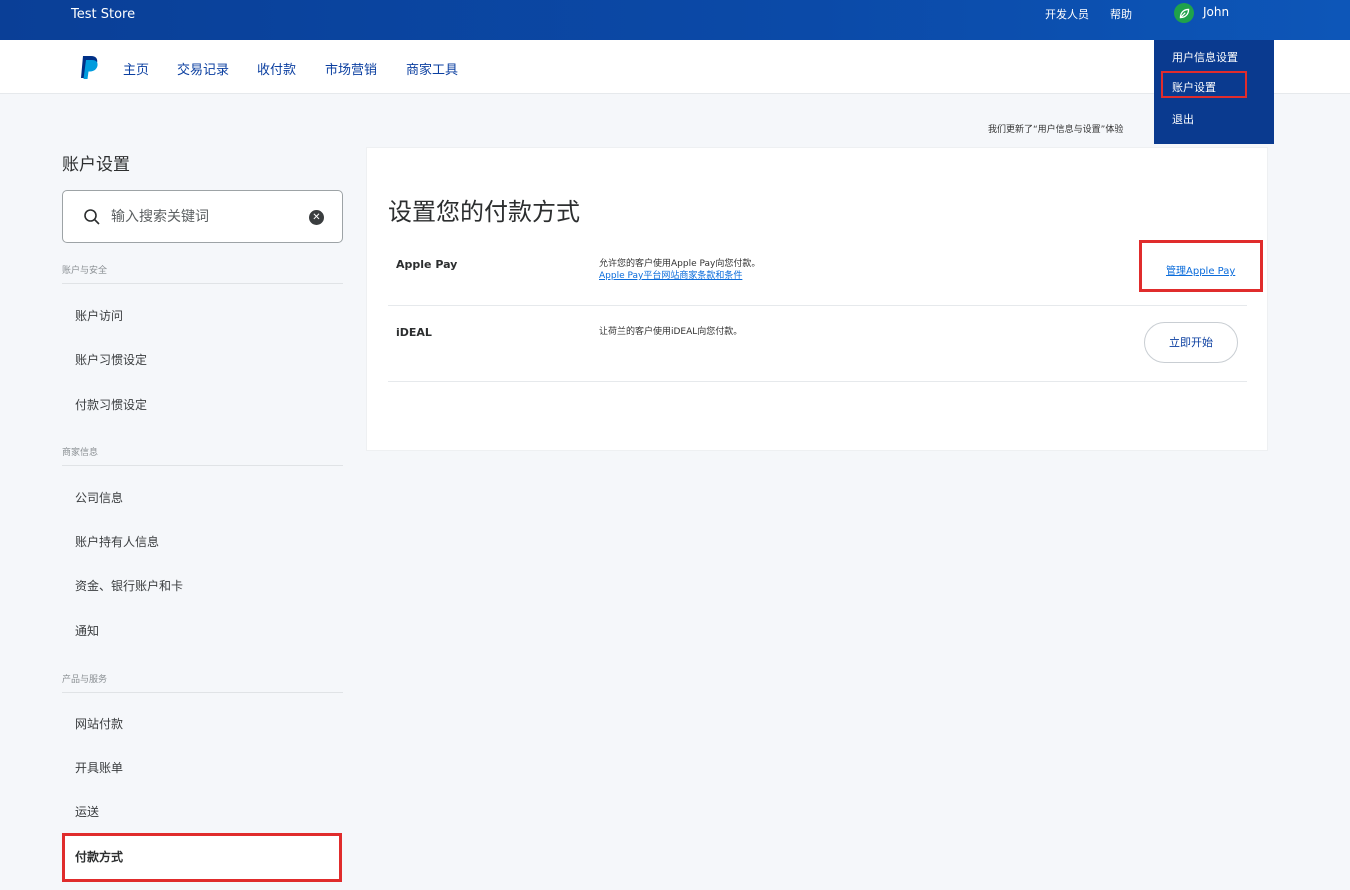 The height and width of the screenshot is (890, 1350). I want to click on paypal-logo-icon, so click(89, 67).